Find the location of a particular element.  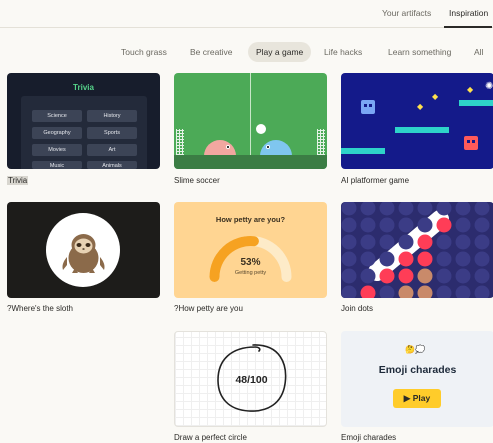

trivia-category-button: Animals is located at coordinates (112, 165).